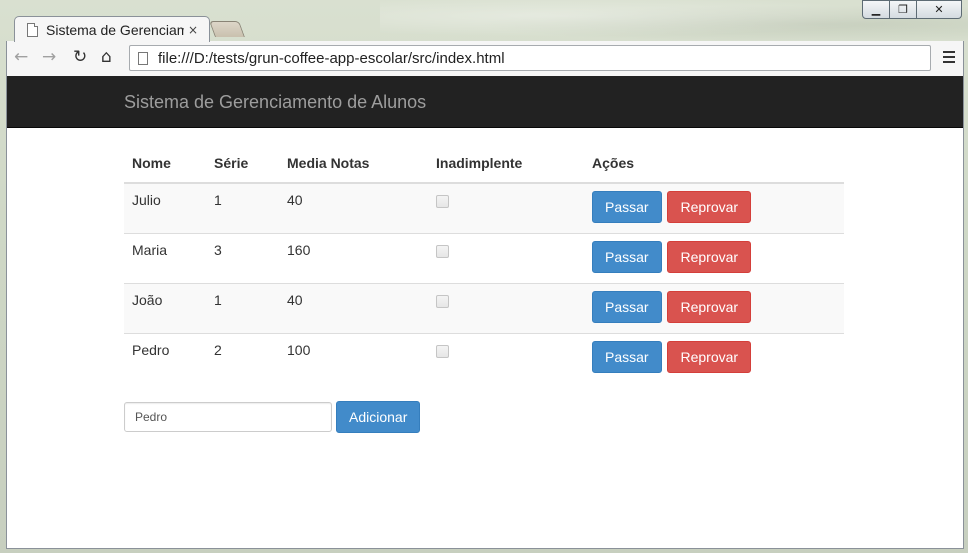  I want to click on navbar: Sistema de Gerenciamento de Alunos, so click(485, 102).